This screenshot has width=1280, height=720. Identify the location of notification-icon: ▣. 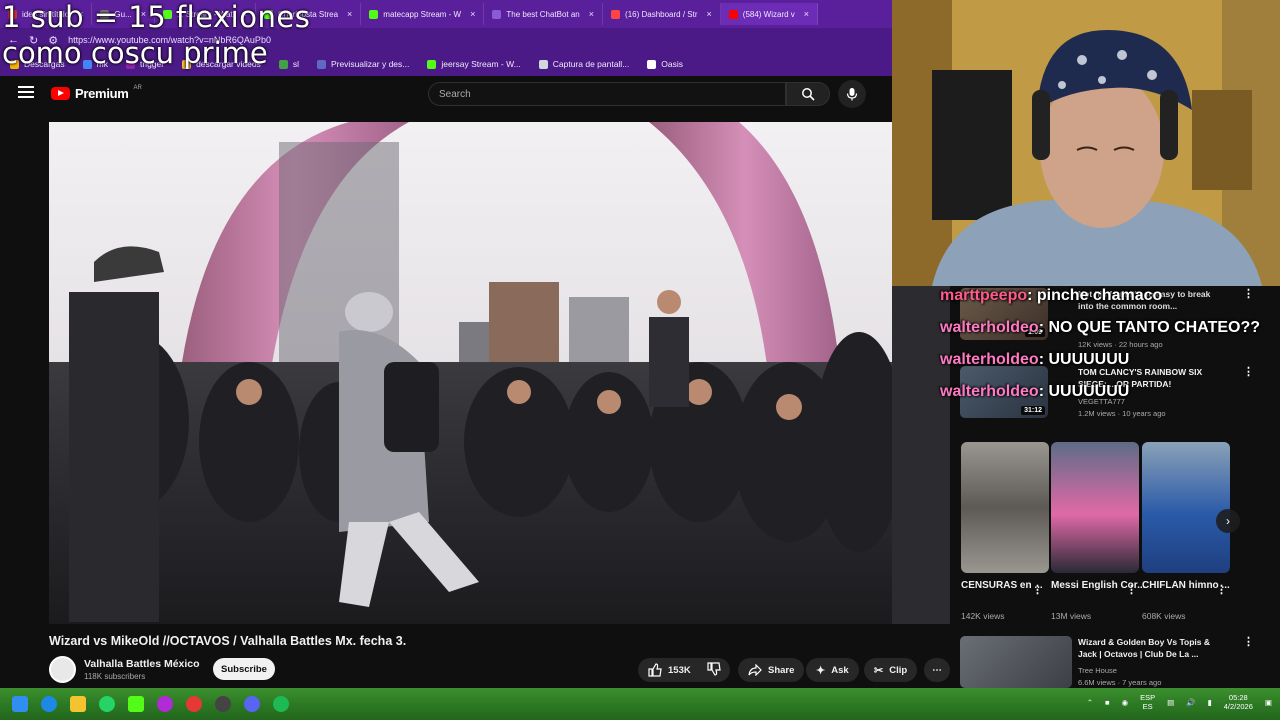
(1268, 702).